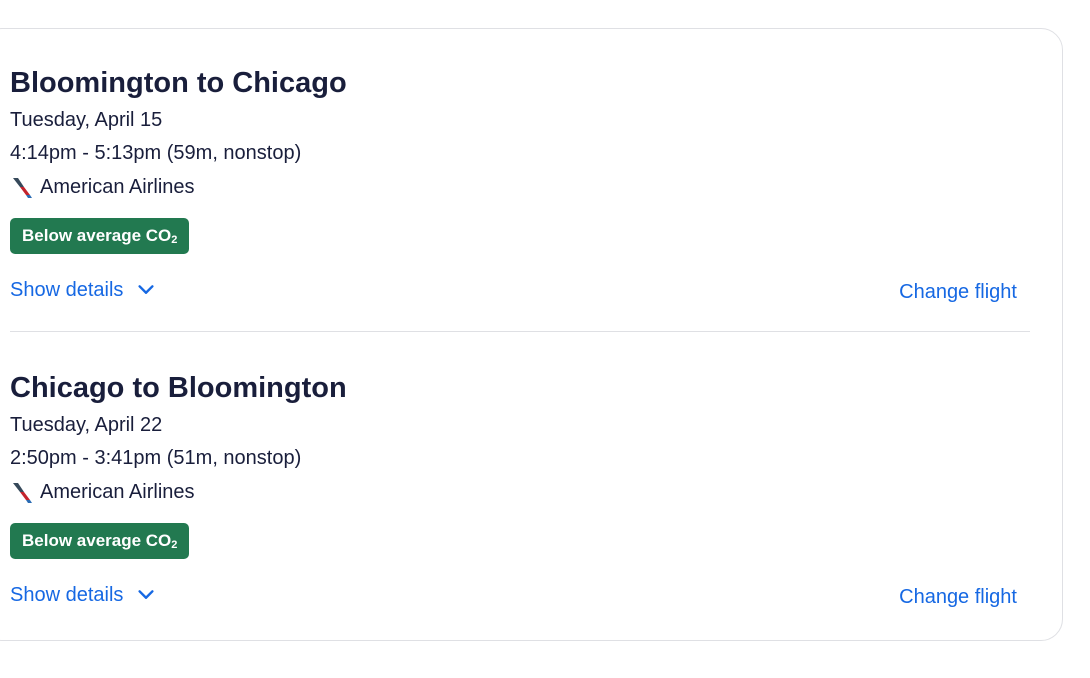  Describe the element at coordinates (178, 388) in the screenshot. I see `leg-title: Chicago to Bloomington` at that location.